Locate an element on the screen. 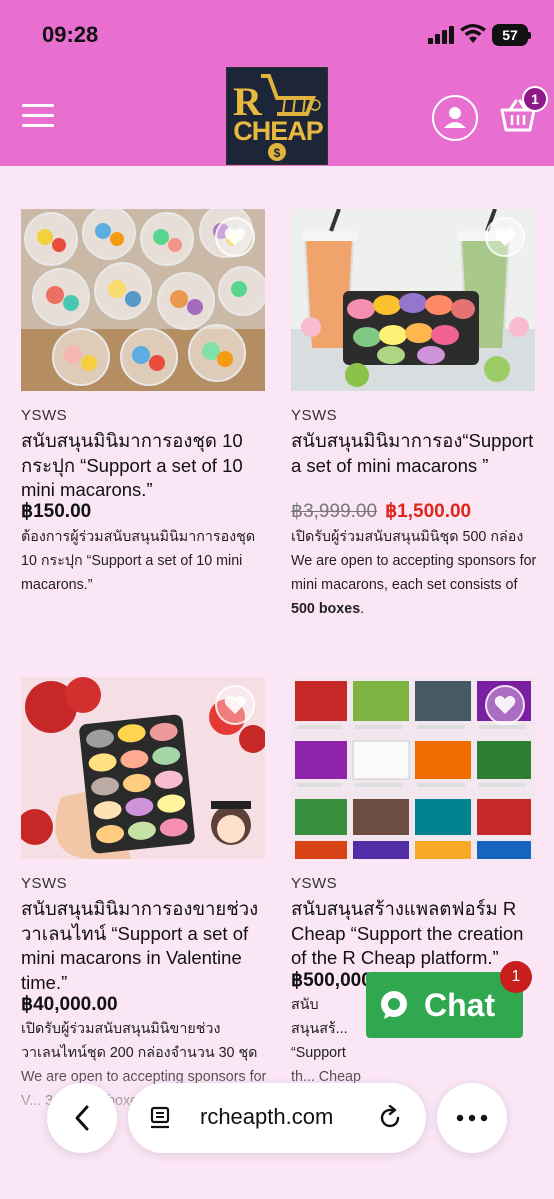 The image size is (554, 1199). more-options-button is located at coordinates (472, 1118).